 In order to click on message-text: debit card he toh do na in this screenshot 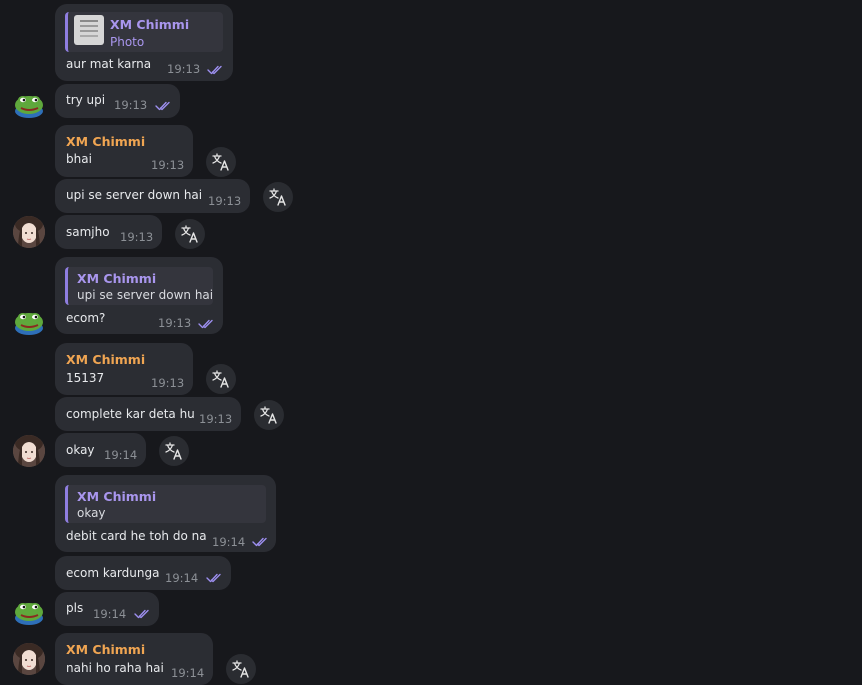, I will do `click(136, 536)`.